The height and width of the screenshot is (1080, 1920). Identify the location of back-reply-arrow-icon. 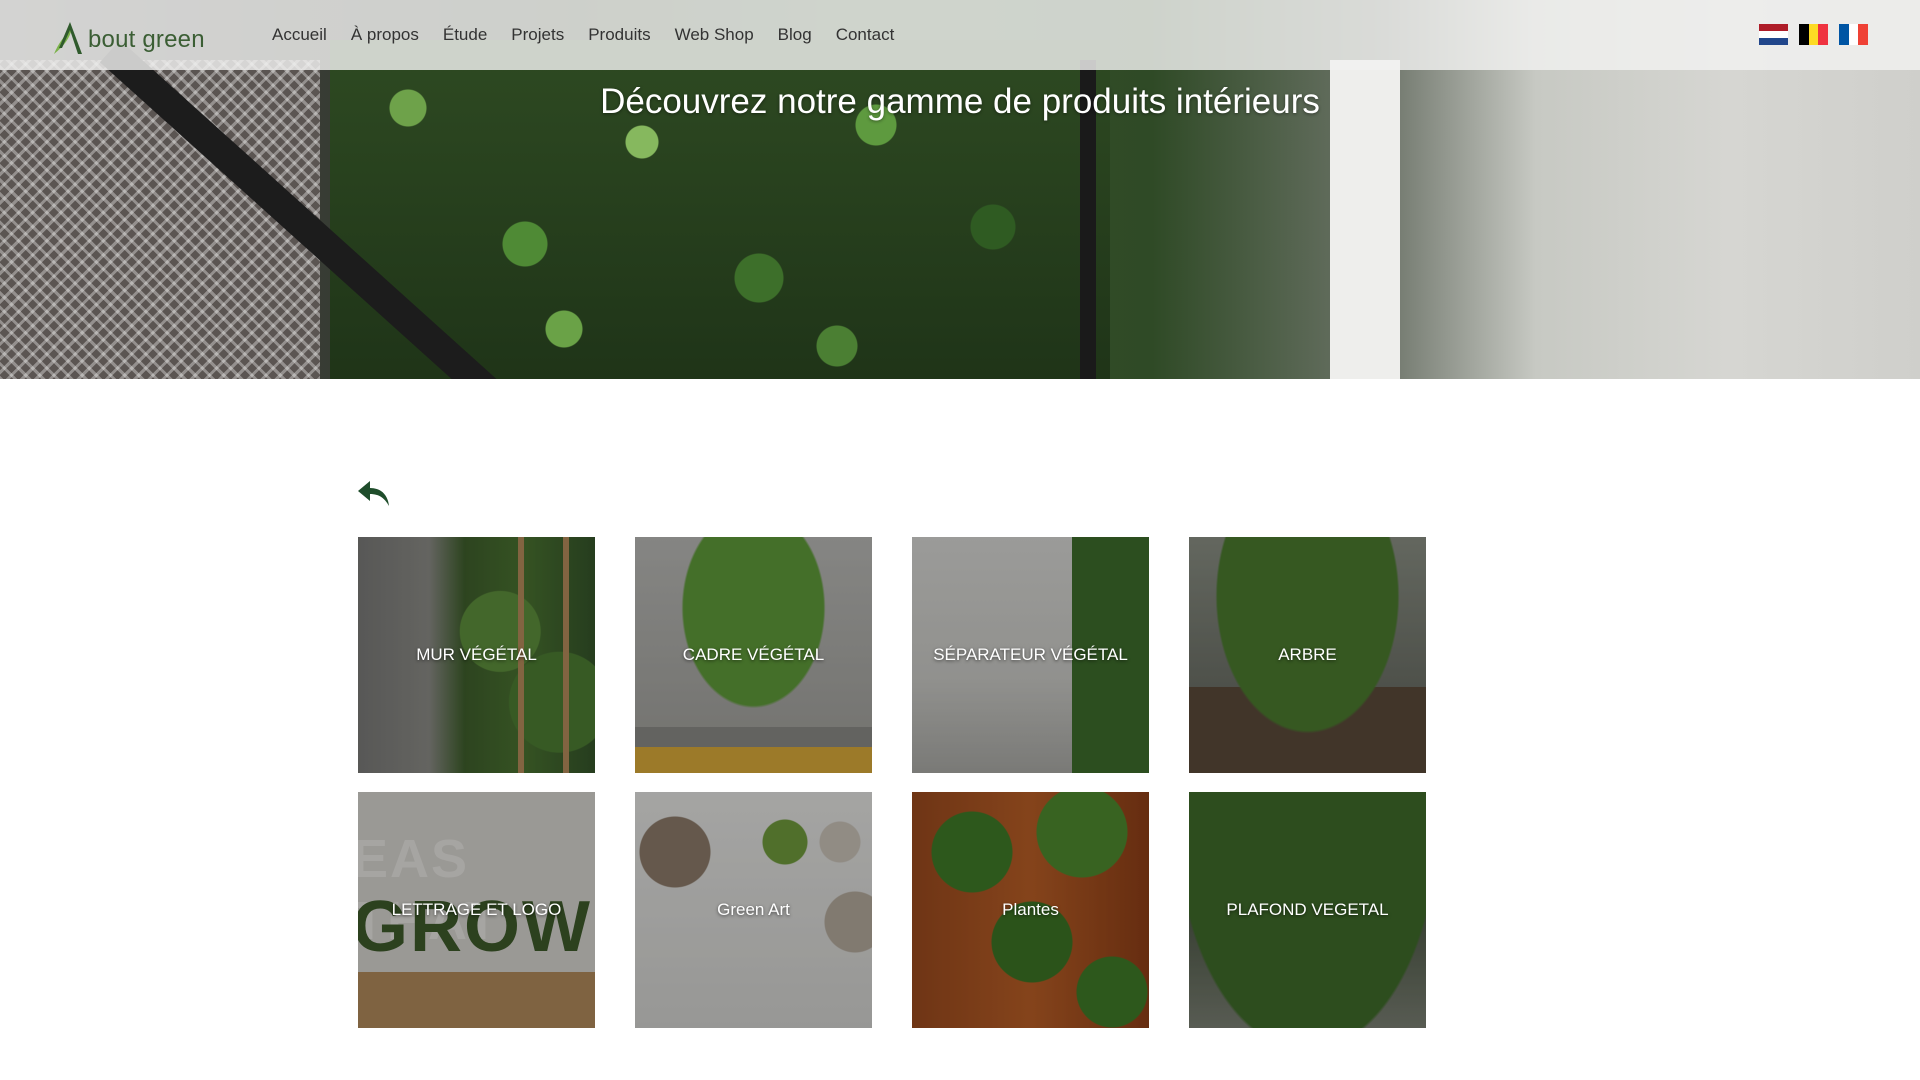
(374, 493).